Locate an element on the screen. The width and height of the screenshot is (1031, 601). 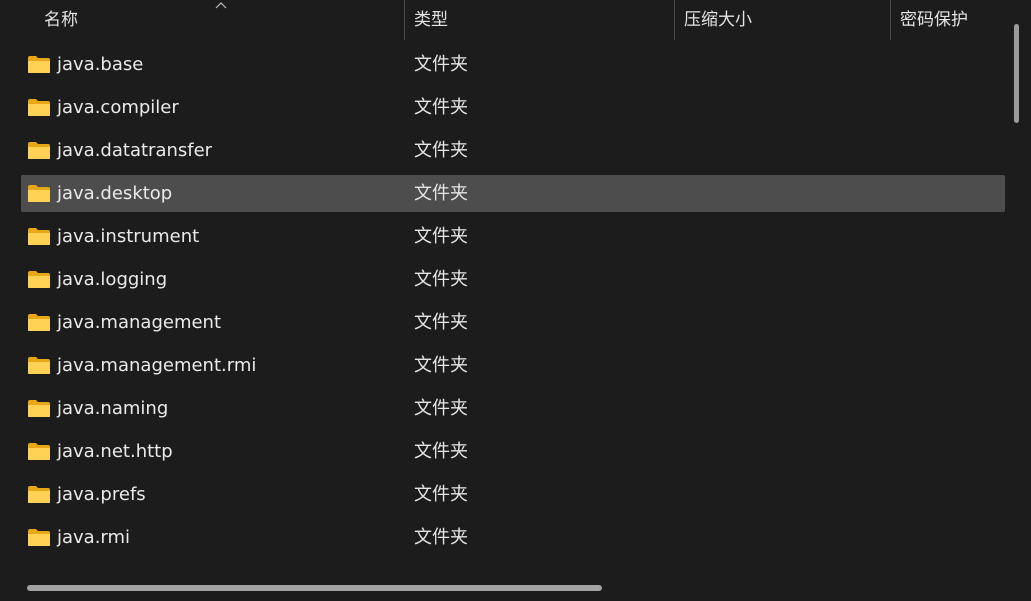
file-name: java.compiler is located at coordinates (118, 107).